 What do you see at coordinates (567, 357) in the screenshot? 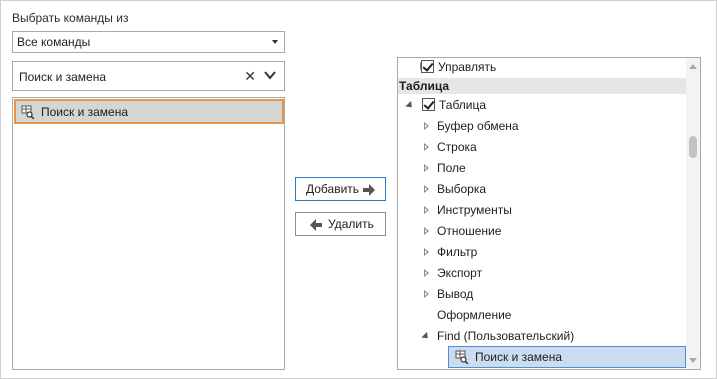
I see `tree-item-selected: Поиск и замена` at bounding box center [567, 357].